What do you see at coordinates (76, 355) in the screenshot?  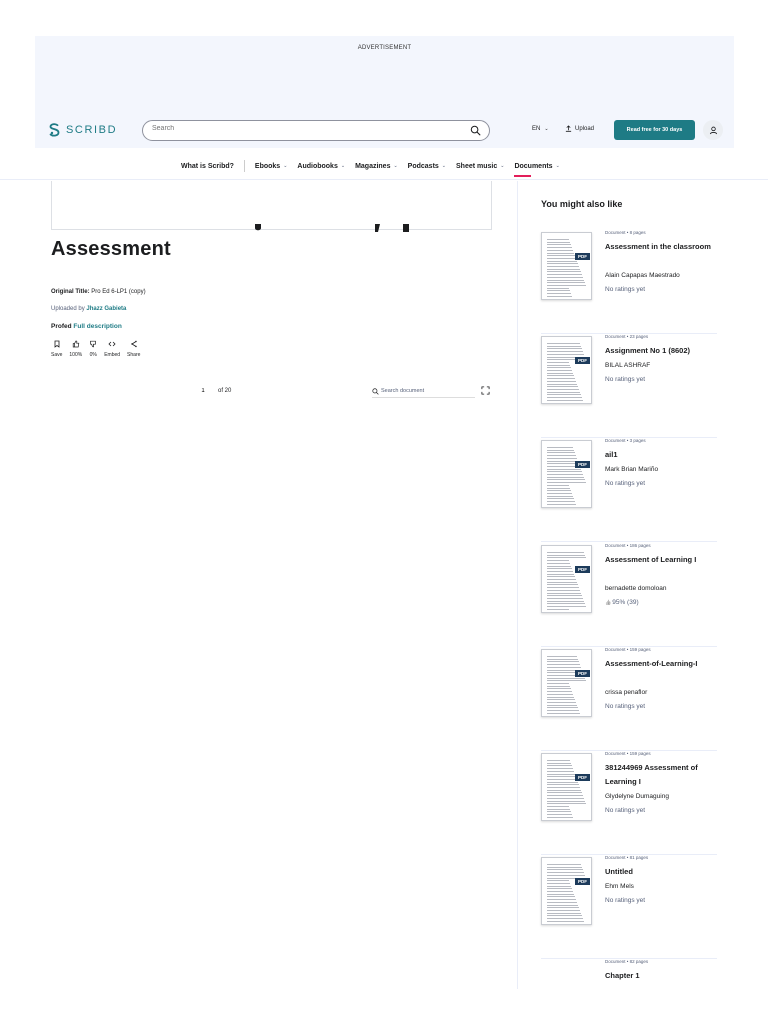 I see `action-label: 100%` at bounding box center [76, 355].